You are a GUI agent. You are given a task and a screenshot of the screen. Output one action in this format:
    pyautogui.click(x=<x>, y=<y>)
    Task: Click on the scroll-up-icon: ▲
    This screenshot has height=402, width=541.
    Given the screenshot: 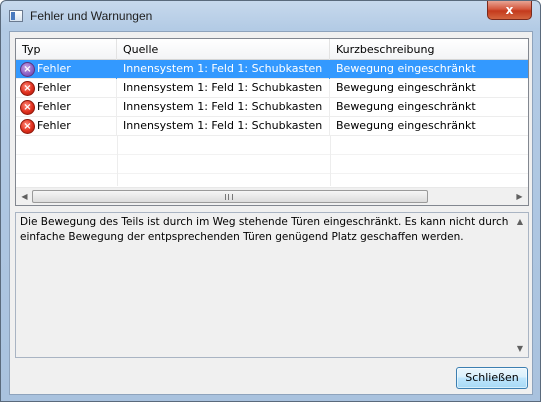 What is the action you would take?
    pyautogui.click(x=520, y=221)
    